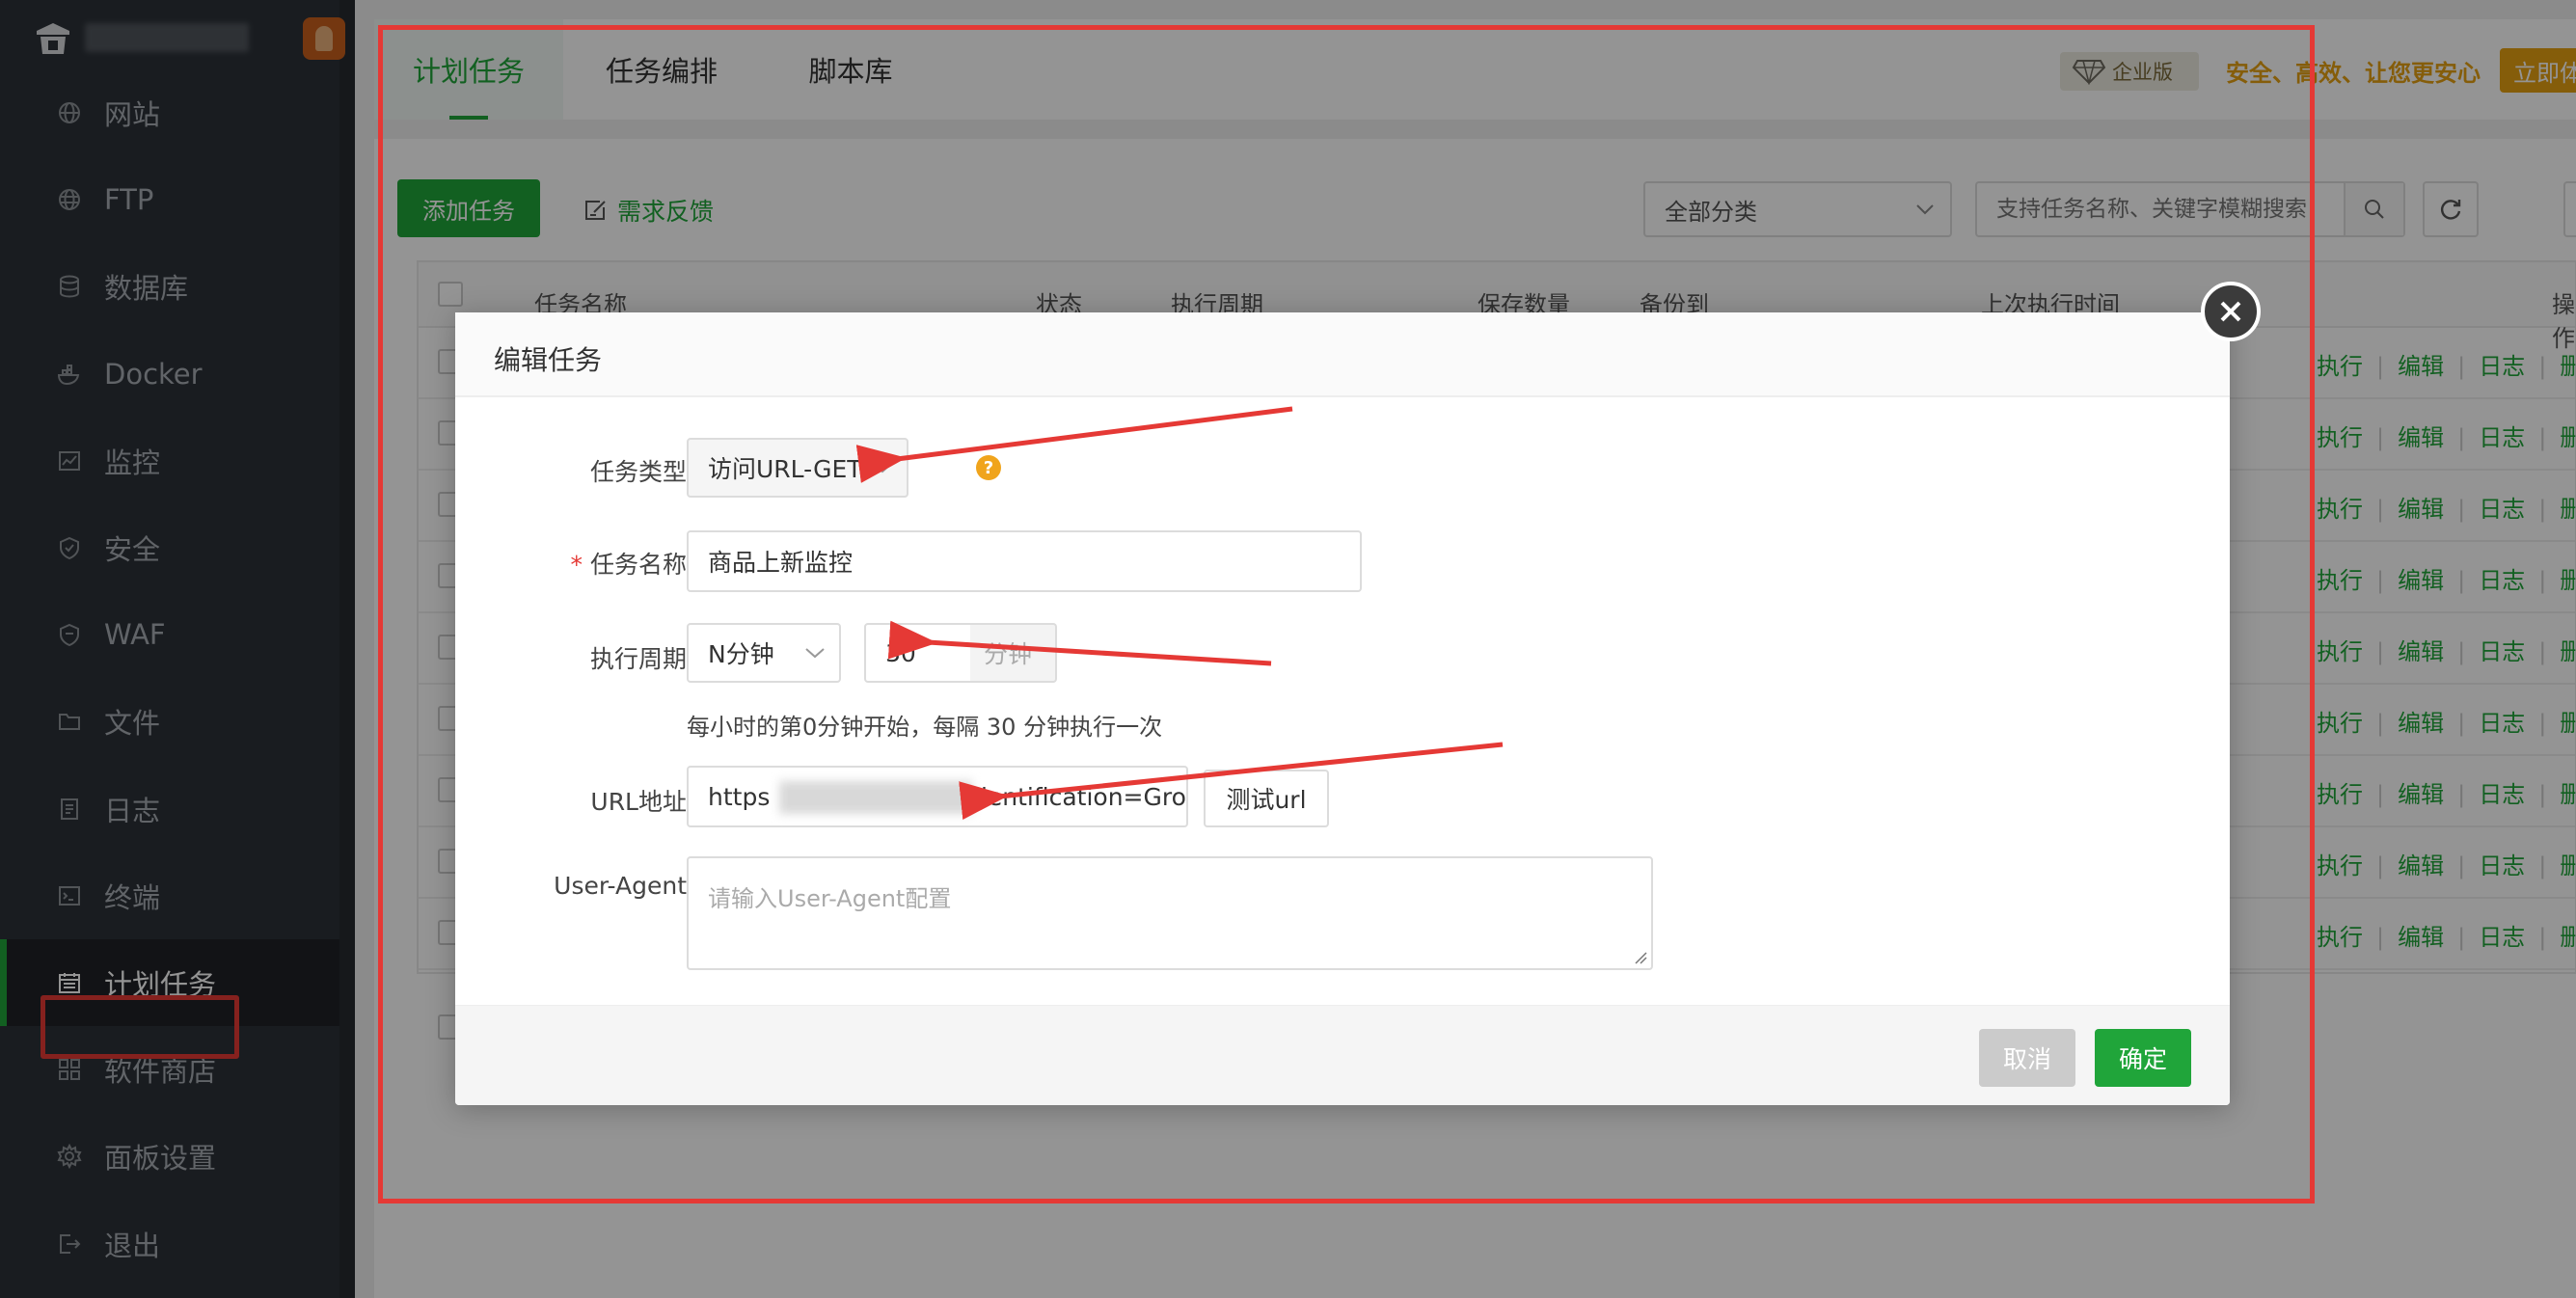 The width and height of the screenshot is (2576, 1298). Describe the element at coordinates (1266, 798) in the screenshot. I see `test-url-button: 测试url` at that location.